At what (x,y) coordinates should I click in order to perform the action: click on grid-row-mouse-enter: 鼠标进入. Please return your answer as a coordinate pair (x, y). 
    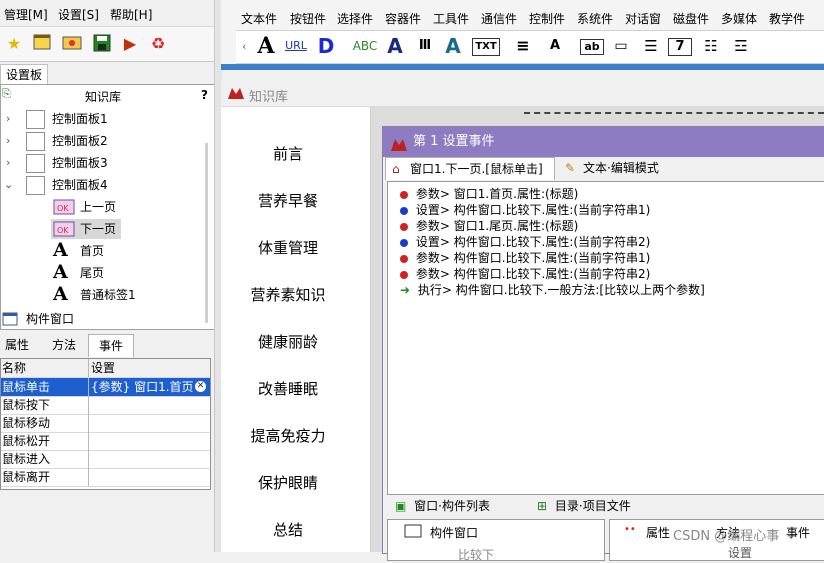
    Looking at the image, I should click on (105, 459).